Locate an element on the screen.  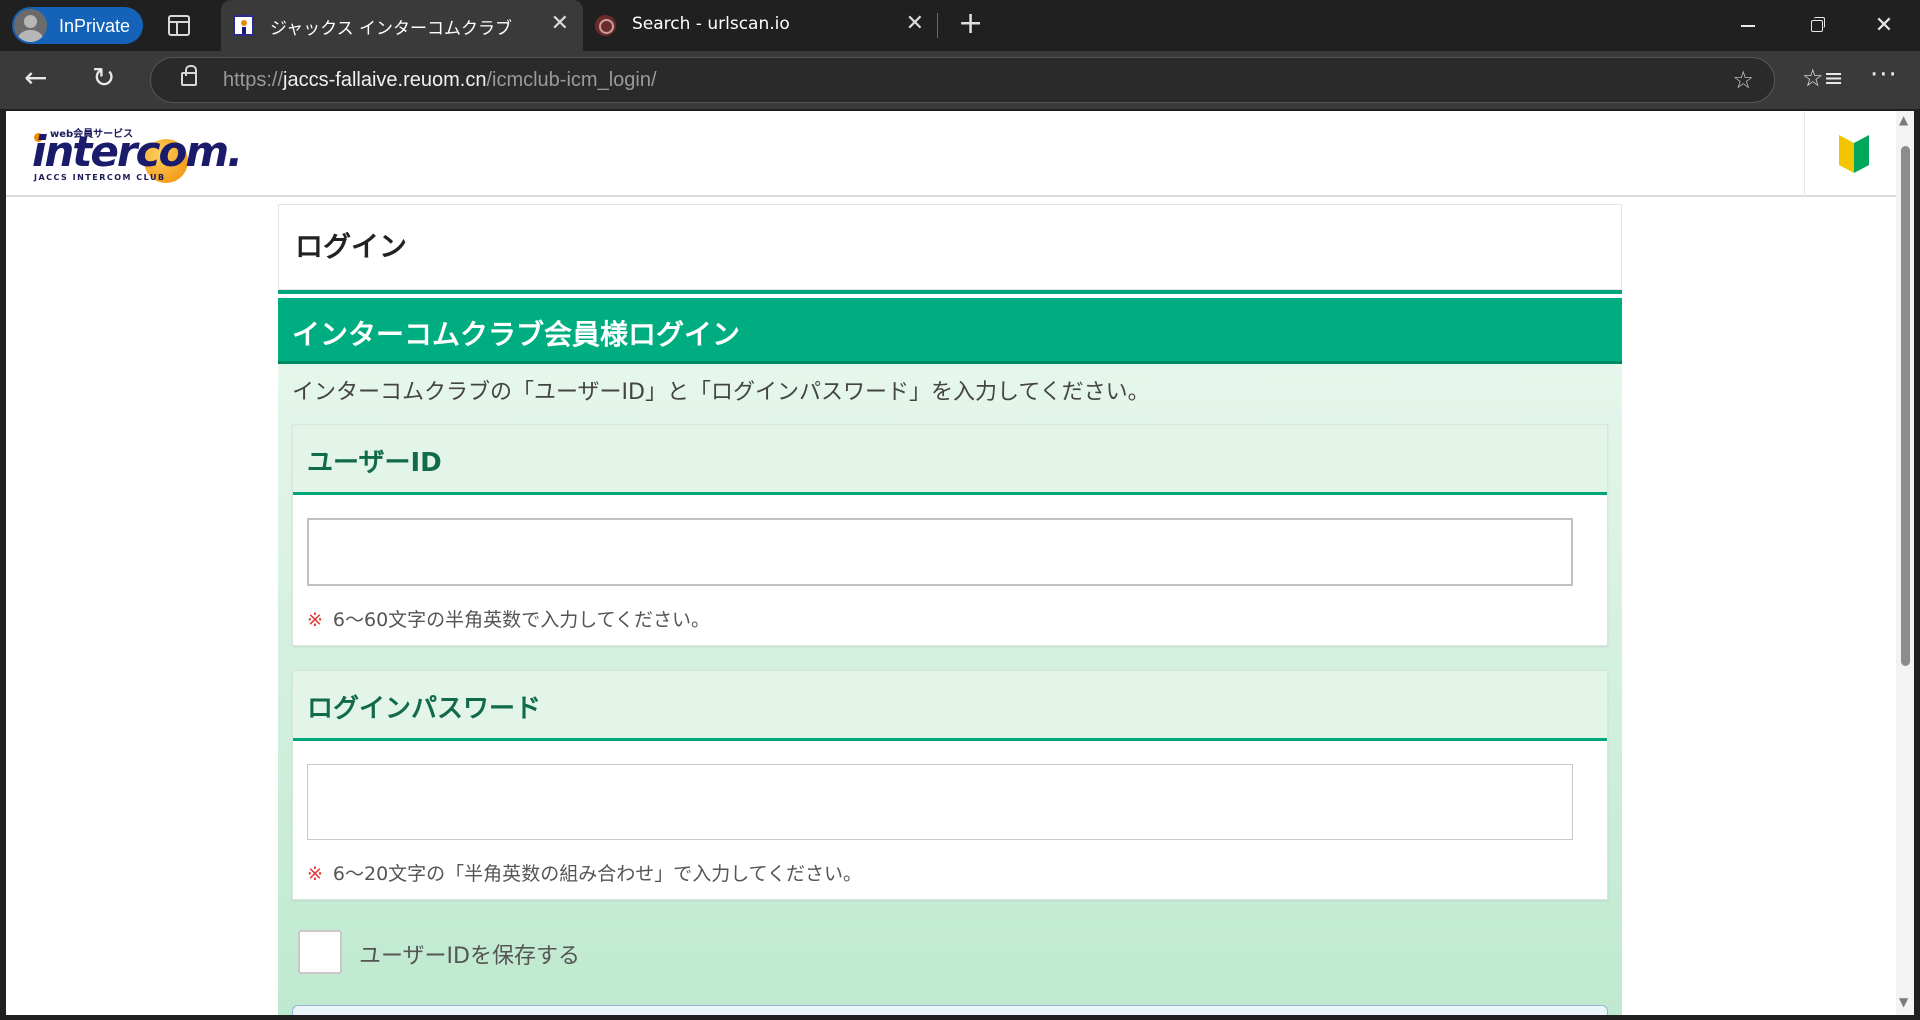
tab-divider is located at coordinates (937, 25).